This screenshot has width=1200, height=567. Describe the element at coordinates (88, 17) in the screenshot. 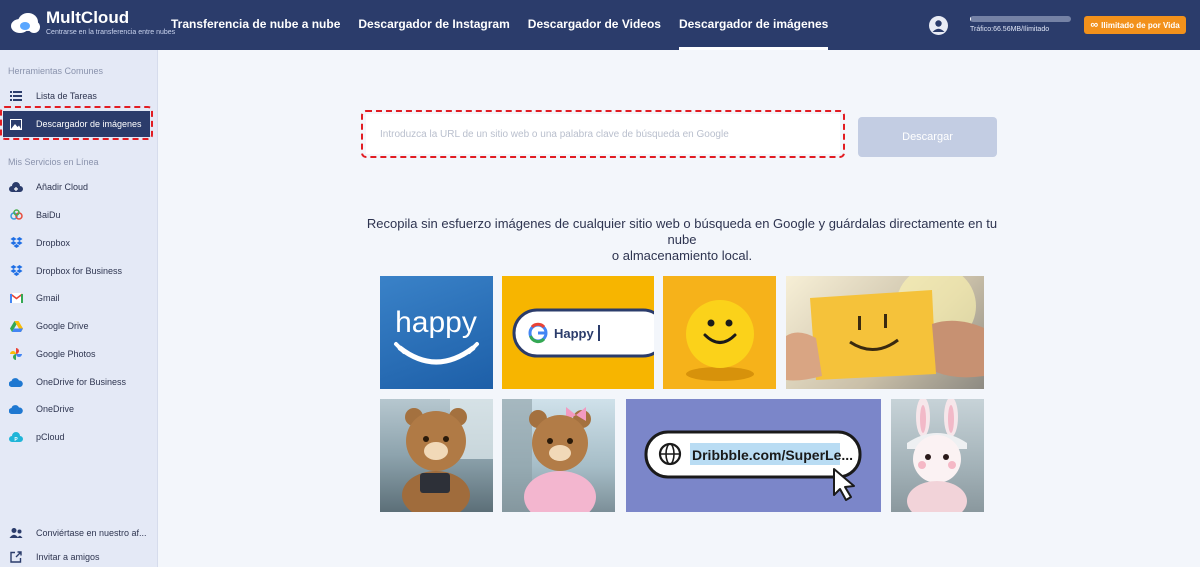

I see `logo-title: MultCloud` at that location.